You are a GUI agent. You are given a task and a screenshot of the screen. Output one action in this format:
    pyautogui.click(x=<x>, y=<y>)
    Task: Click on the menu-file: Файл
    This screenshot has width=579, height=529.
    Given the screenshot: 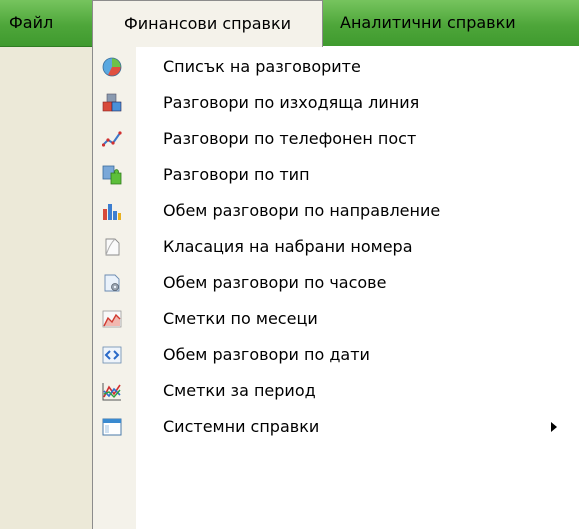 What is the action you would take?
    pyautogui.click(x=31, y=23)
    